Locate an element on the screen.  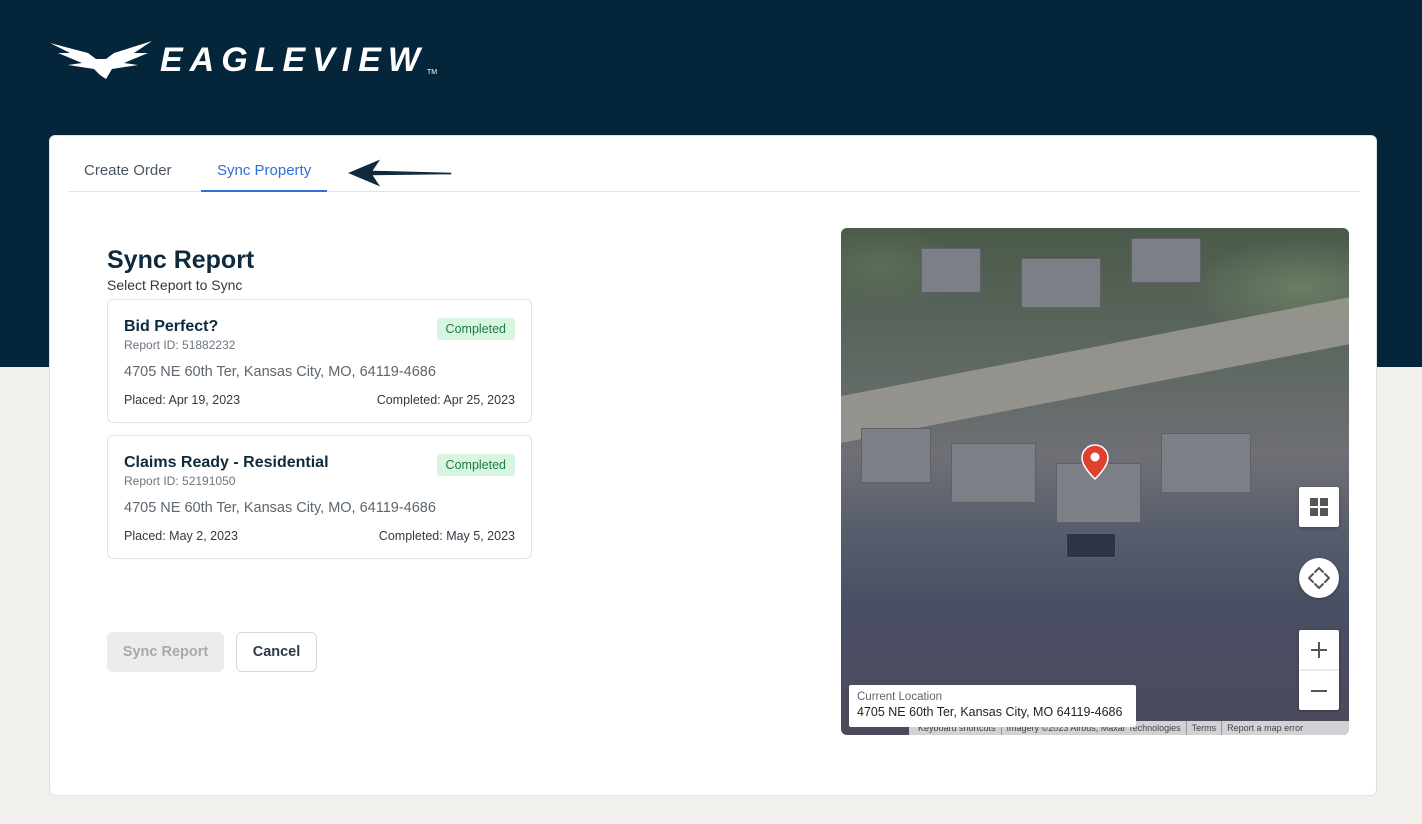
map-layers-button is located at coordinates (1319, 507).